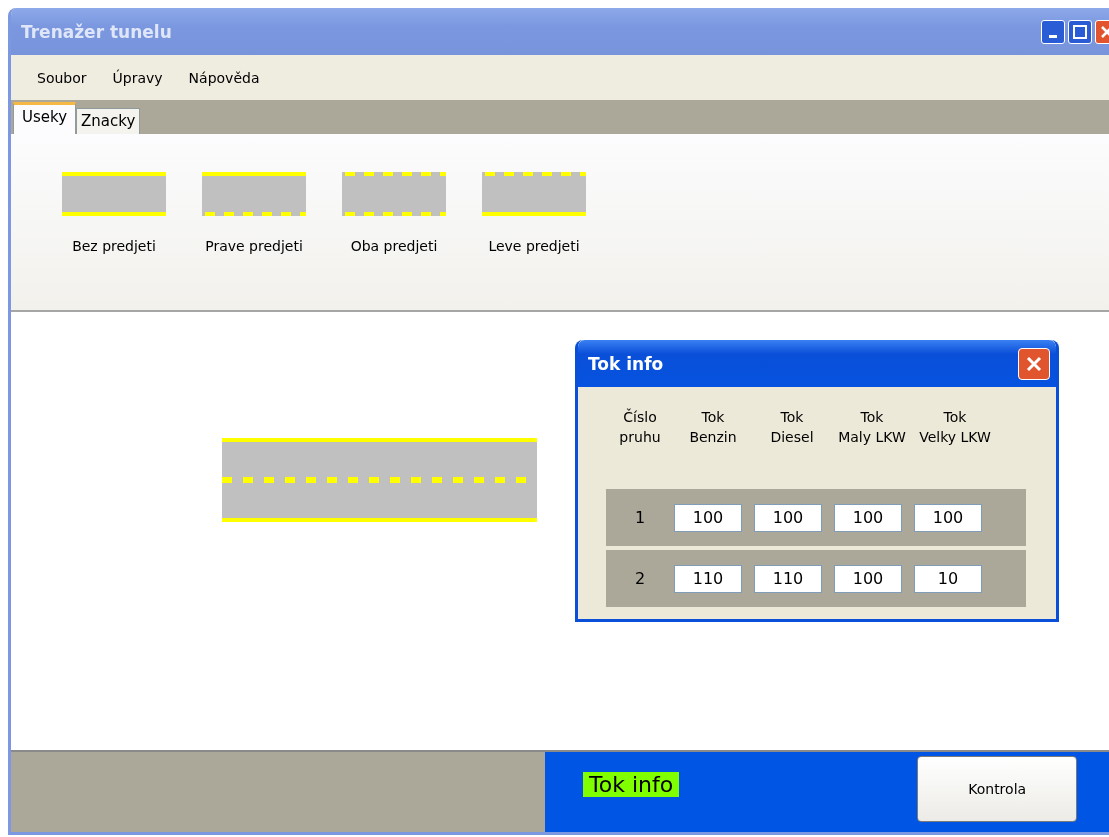 This screenshot has width=1109, height=837. Describe the element at coordinates (872, 427) in the screenshot. I see `column-header: Tok Maly LKW` at that location.